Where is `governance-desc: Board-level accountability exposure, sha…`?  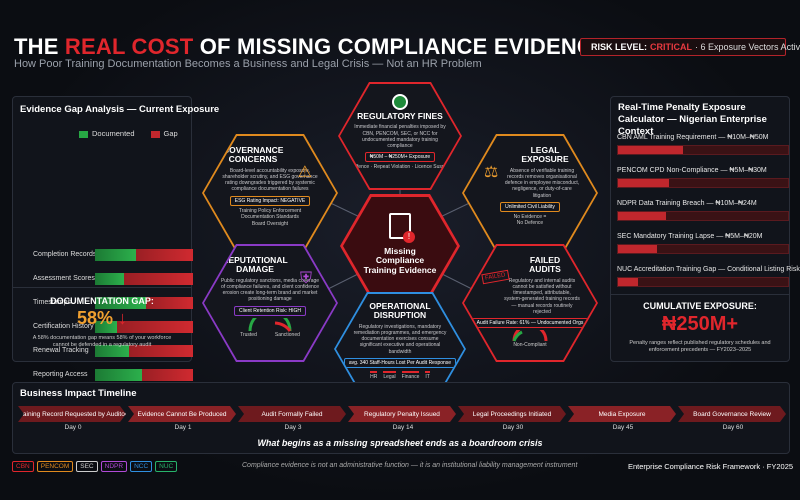
governance-desc: Board-level accountability exposure, sha… is located at coordinates (270, 180).